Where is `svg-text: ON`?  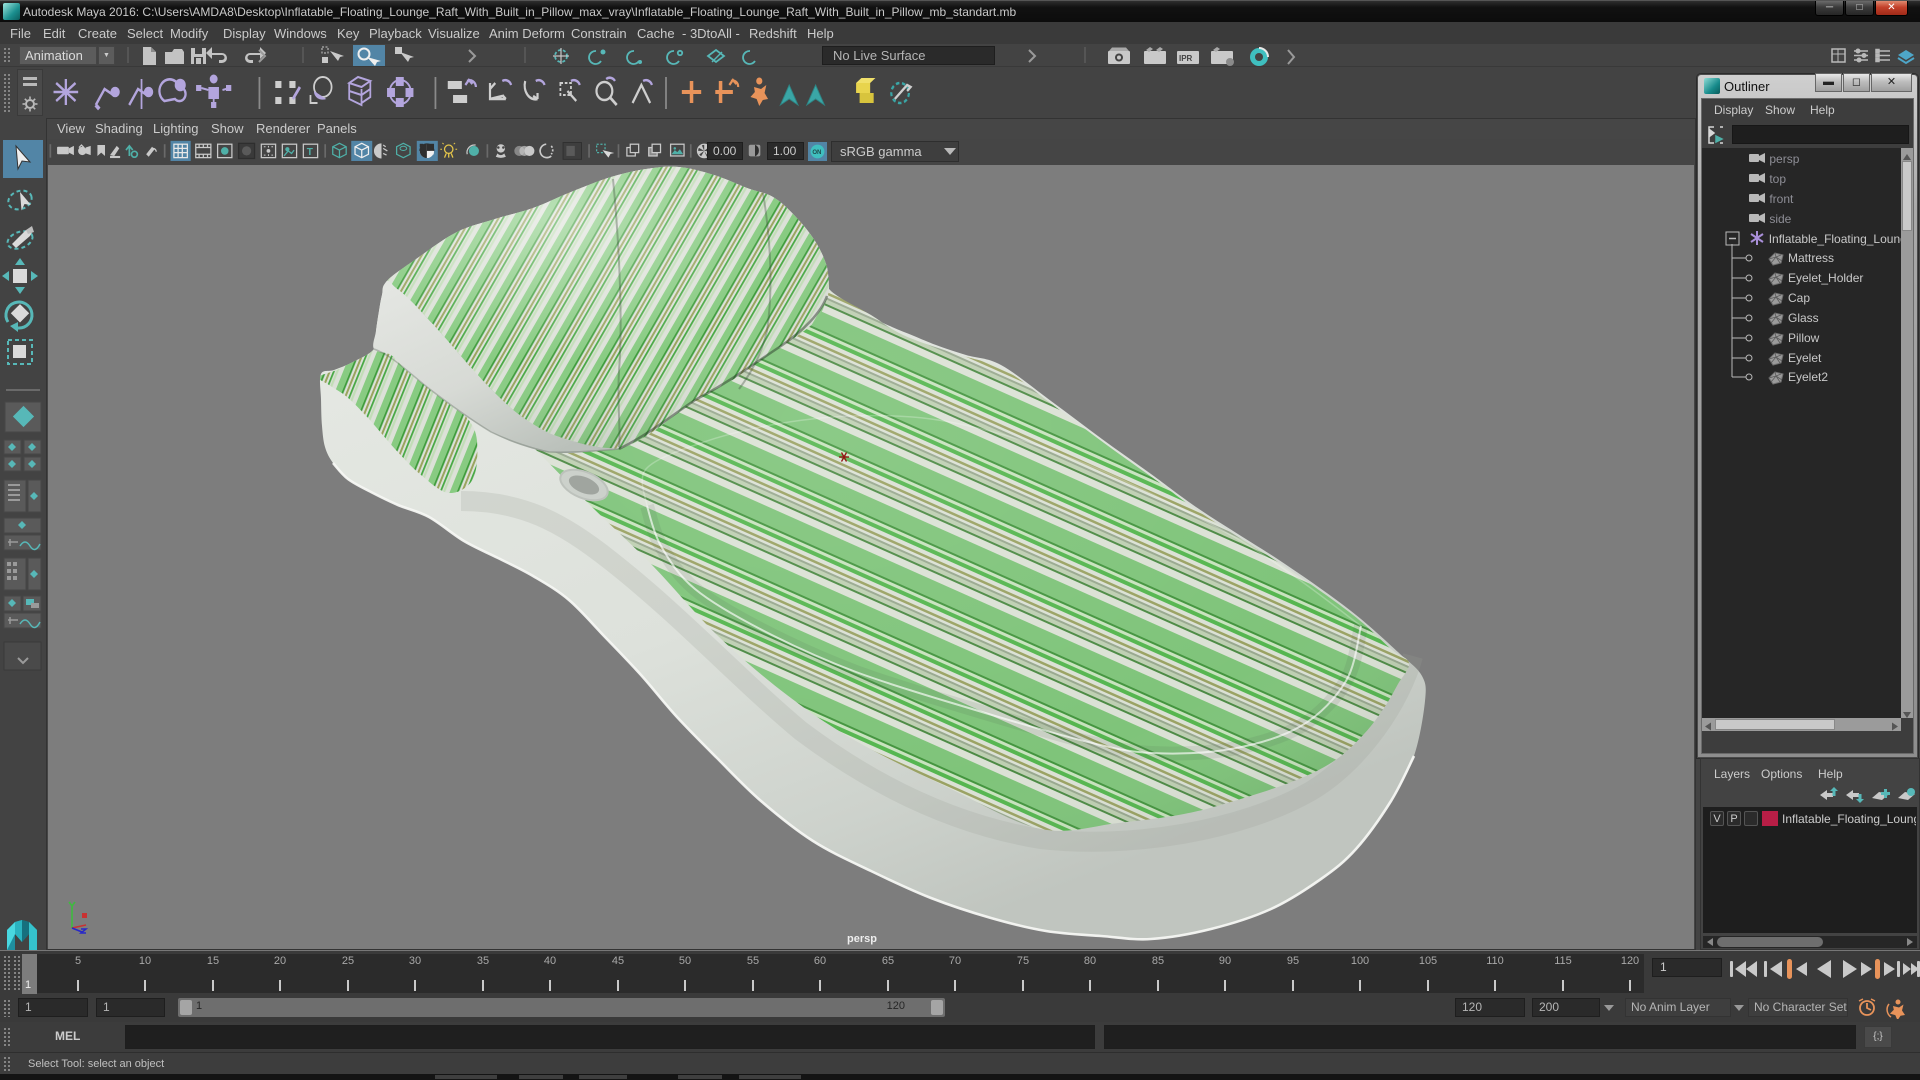 svg-text: ON is located at coordinates (816, 153).